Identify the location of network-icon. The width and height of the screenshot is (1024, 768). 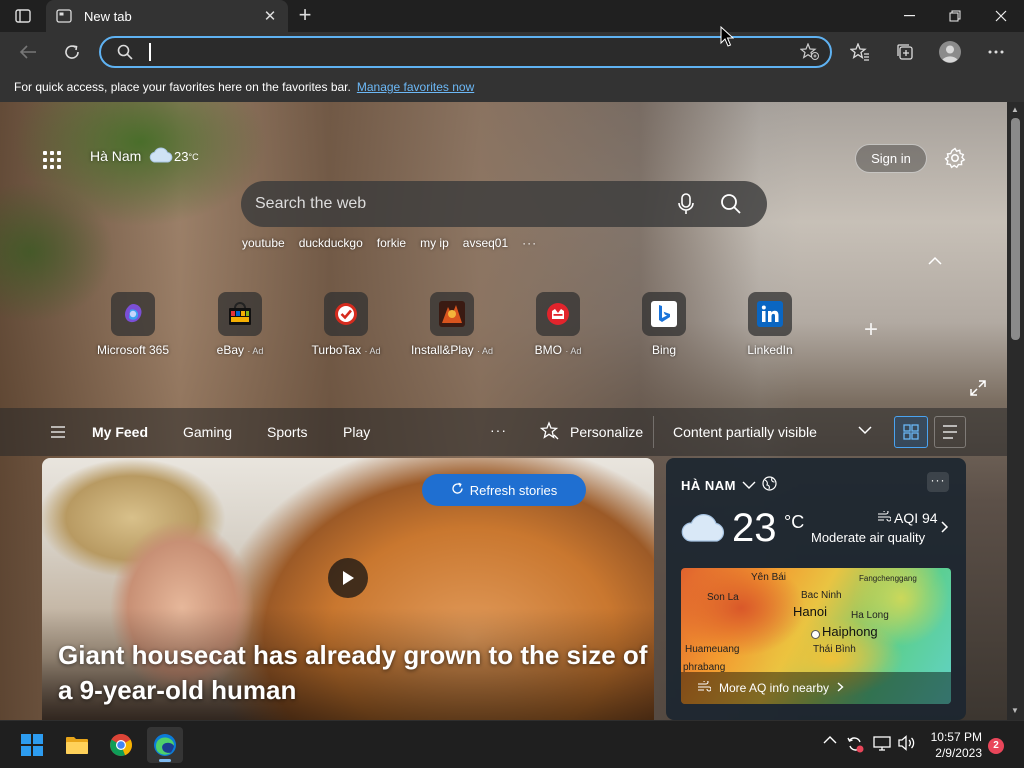
(882, 743).